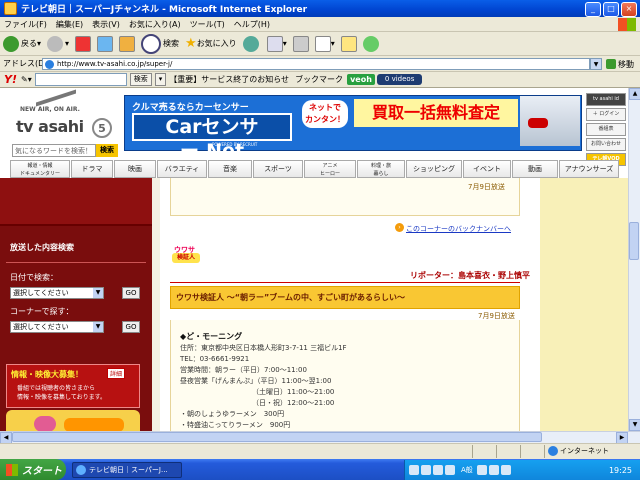  I want to click on home-button, so click(127, 43).